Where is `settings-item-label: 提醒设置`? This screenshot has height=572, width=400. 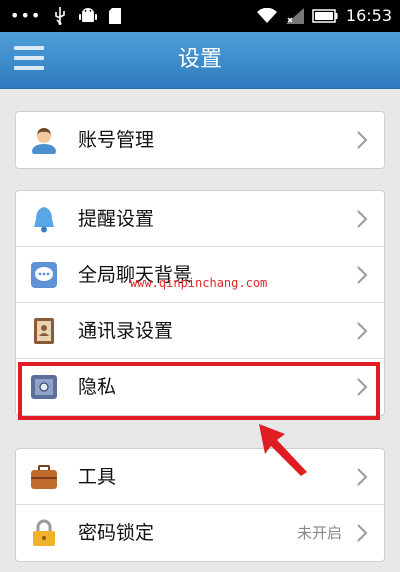 settings-item-label: 提醒设置 is located at coordinates (116, 219).